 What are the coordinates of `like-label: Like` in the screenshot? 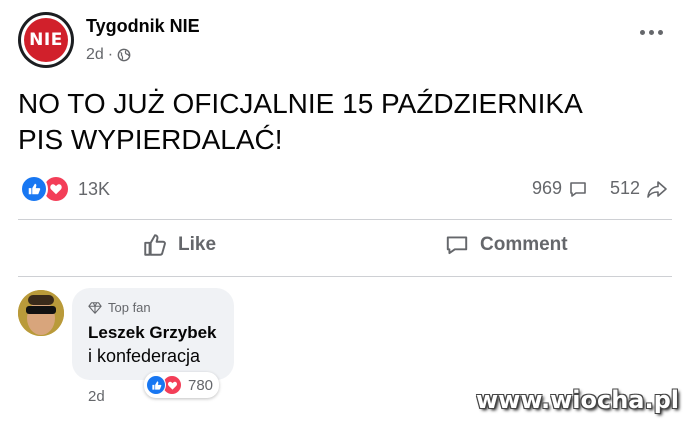 It's located at (197, 244).